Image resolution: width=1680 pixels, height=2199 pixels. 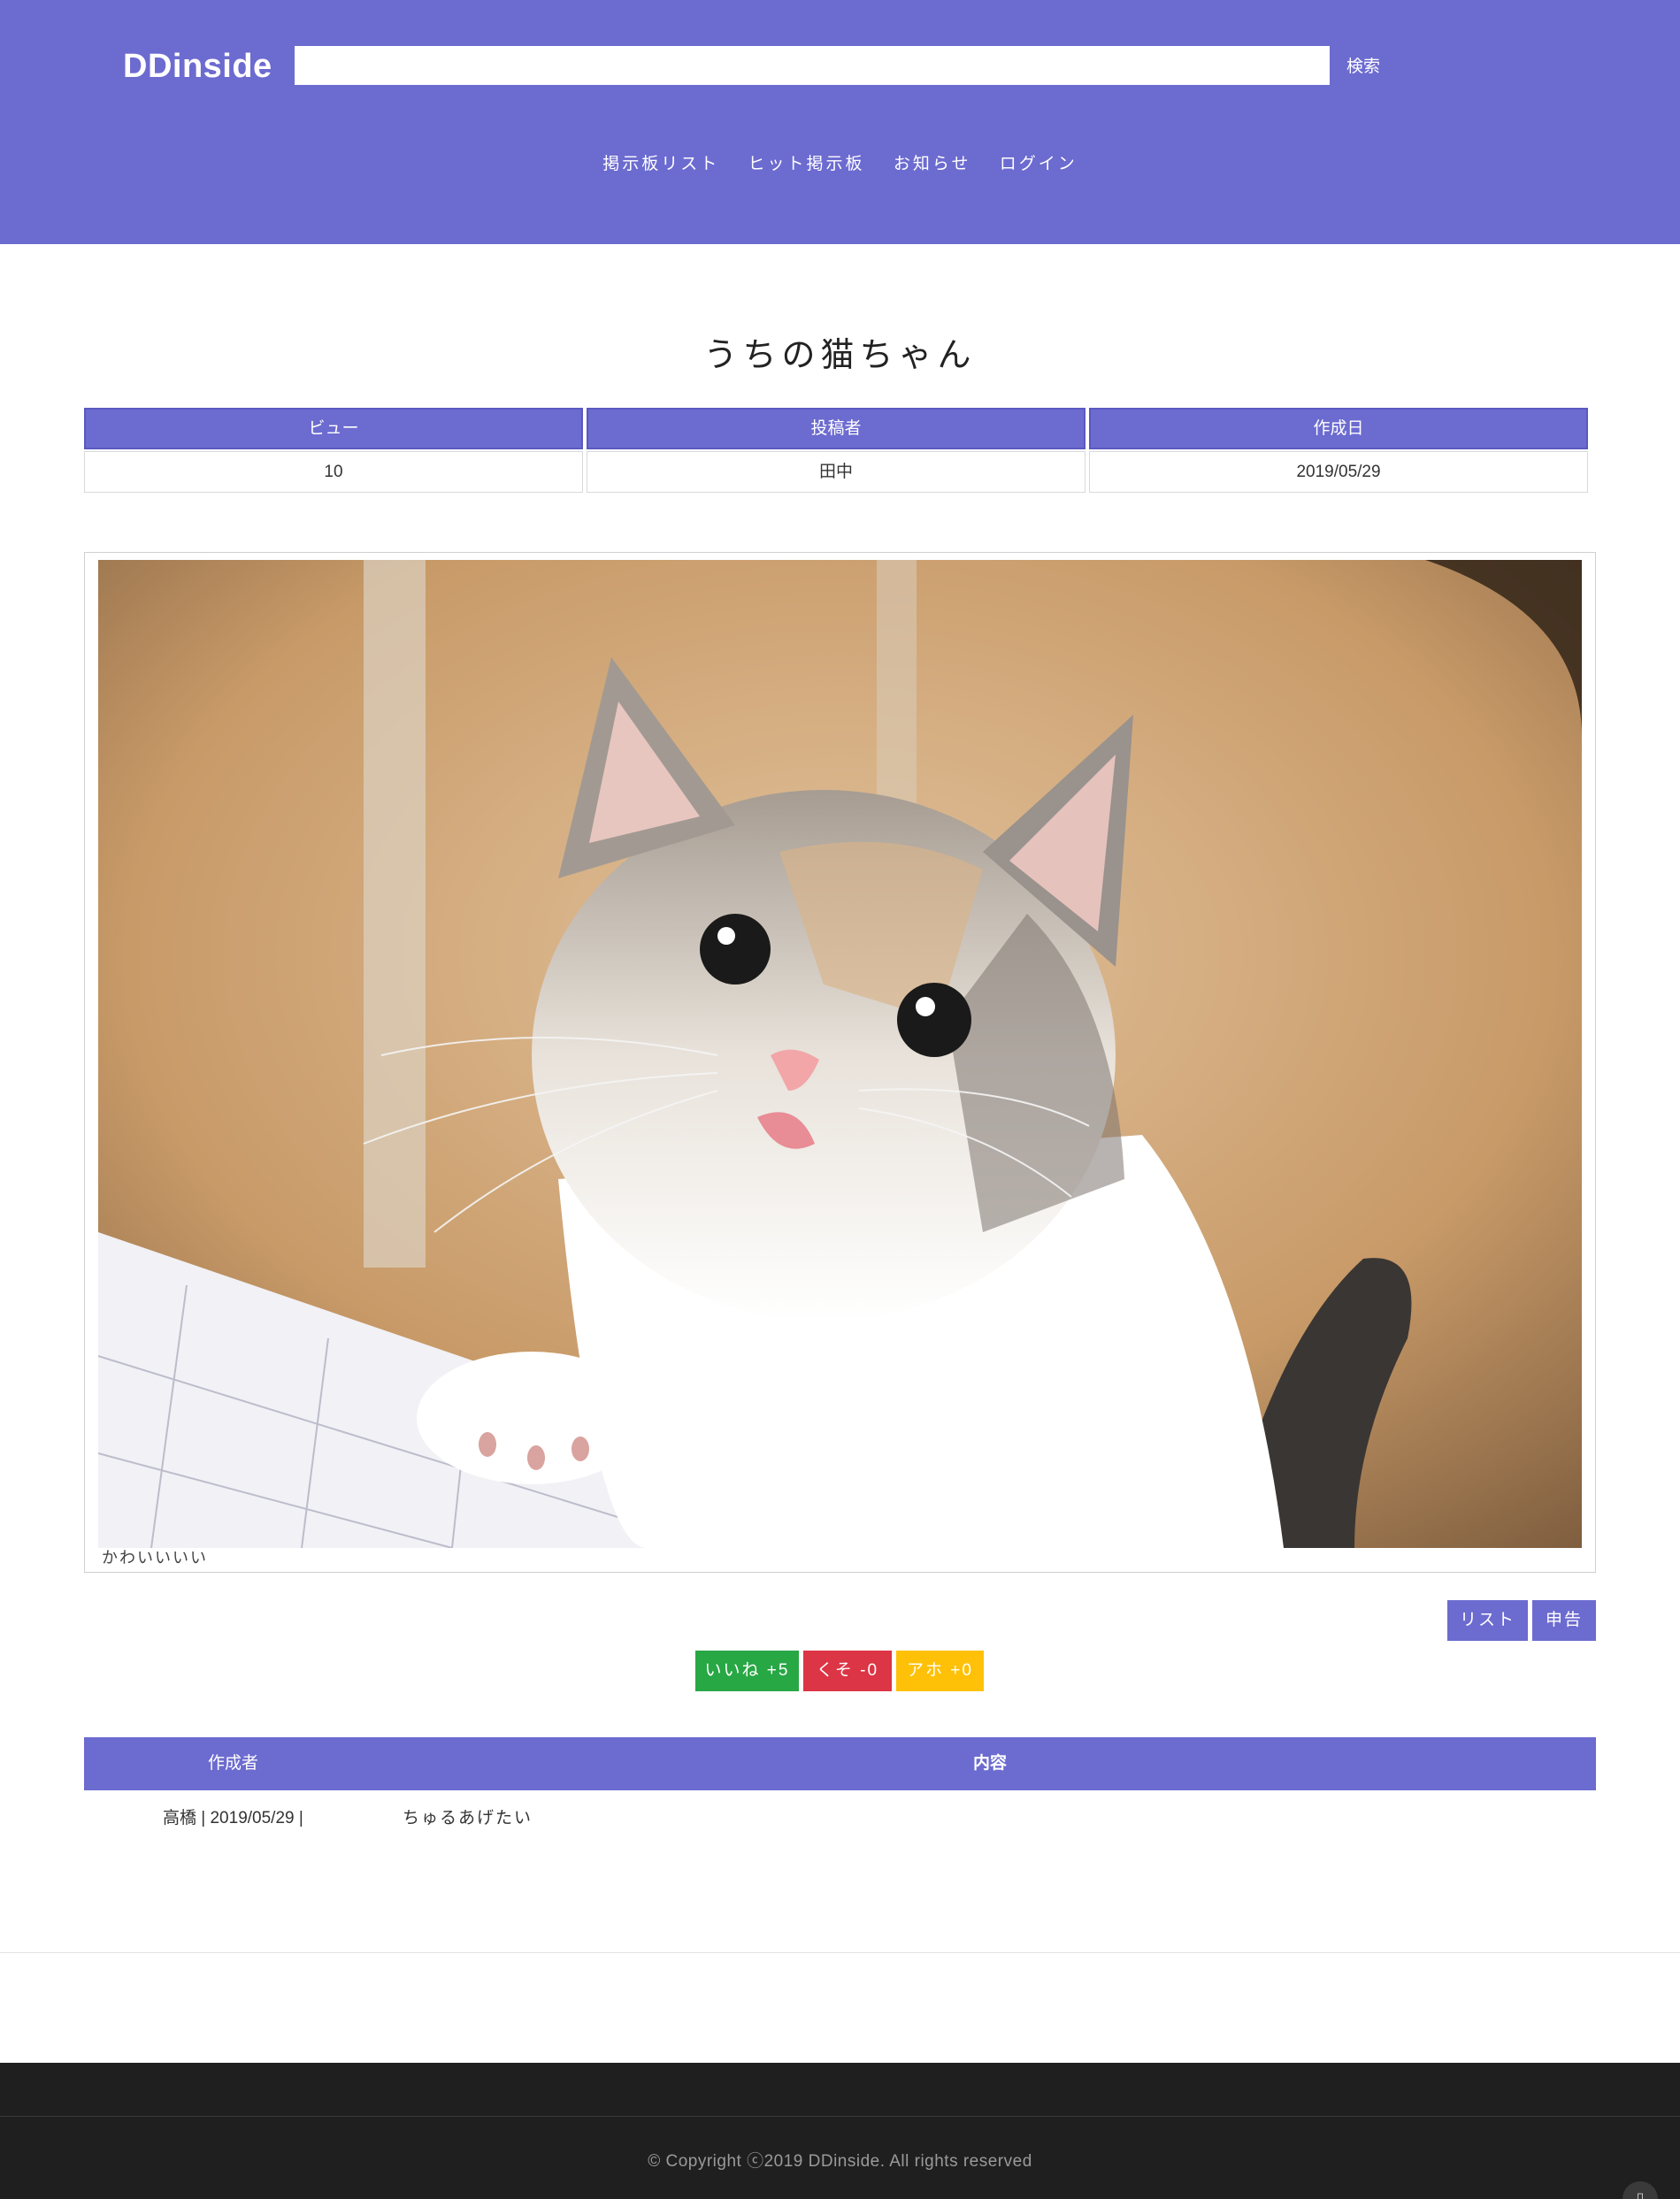 I want to click on info-header-date: 作成日, so click(x=1338, y=429).